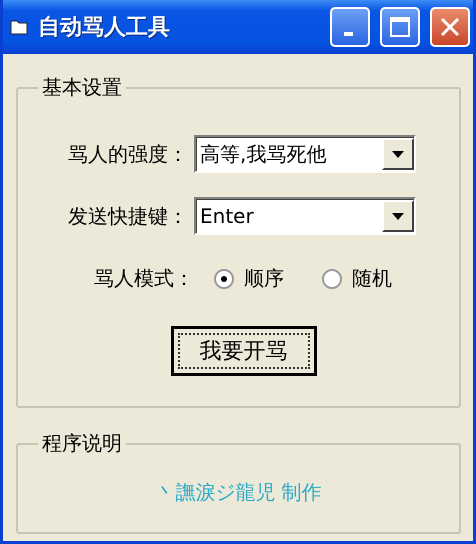 The width and height of the screenshot is (476, 544). What do you see at coordinates (249, 278) in the screenshot?
I see `radio-option: 顺序` at bounding box center [249, 278].